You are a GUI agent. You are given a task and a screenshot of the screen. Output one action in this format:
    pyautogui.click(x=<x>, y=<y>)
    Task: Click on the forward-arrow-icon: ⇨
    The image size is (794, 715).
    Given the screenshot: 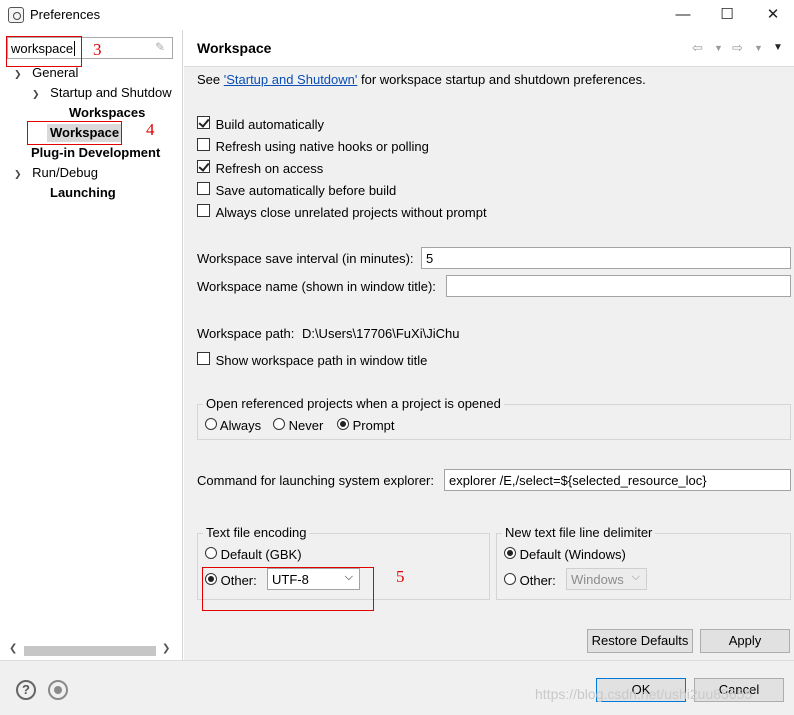 What is the action you would take?
    pyautogui.click(x=737, y=48)
    